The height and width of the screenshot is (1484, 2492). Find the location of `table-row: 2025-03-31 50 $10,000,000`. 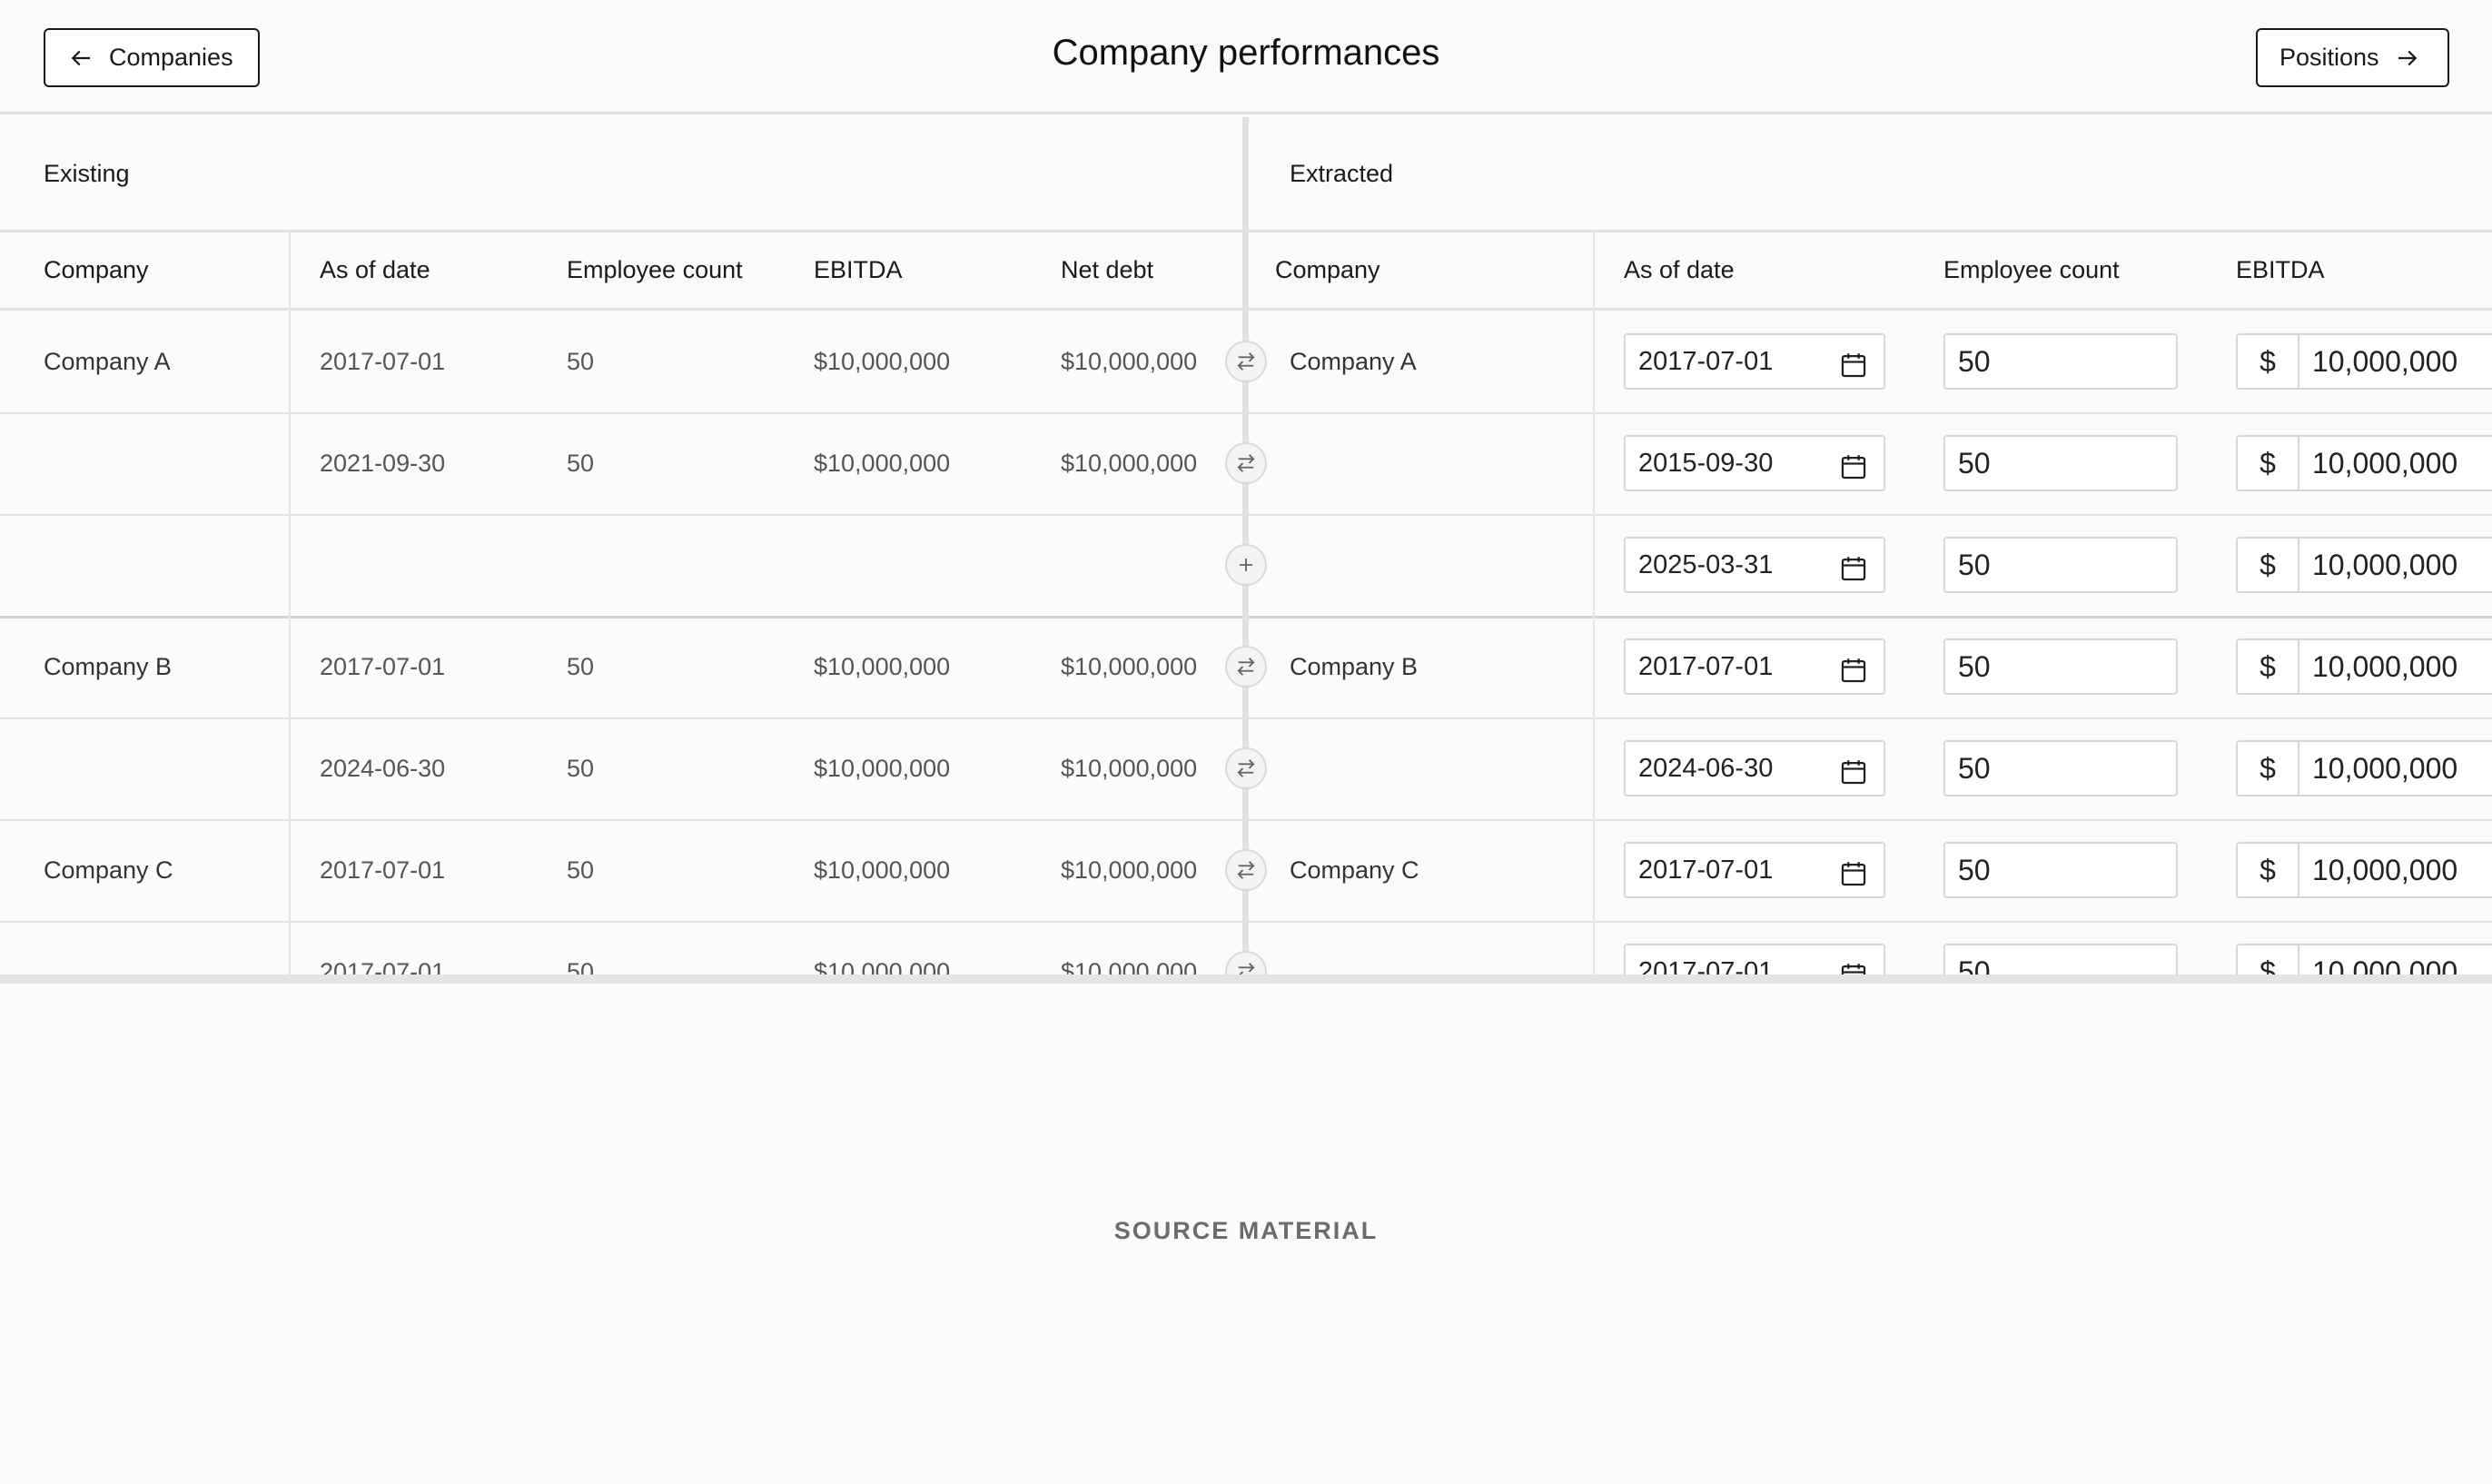

table-row: 2025-03-31 50 $10,000,000 is located at coordinates (1246, 565).